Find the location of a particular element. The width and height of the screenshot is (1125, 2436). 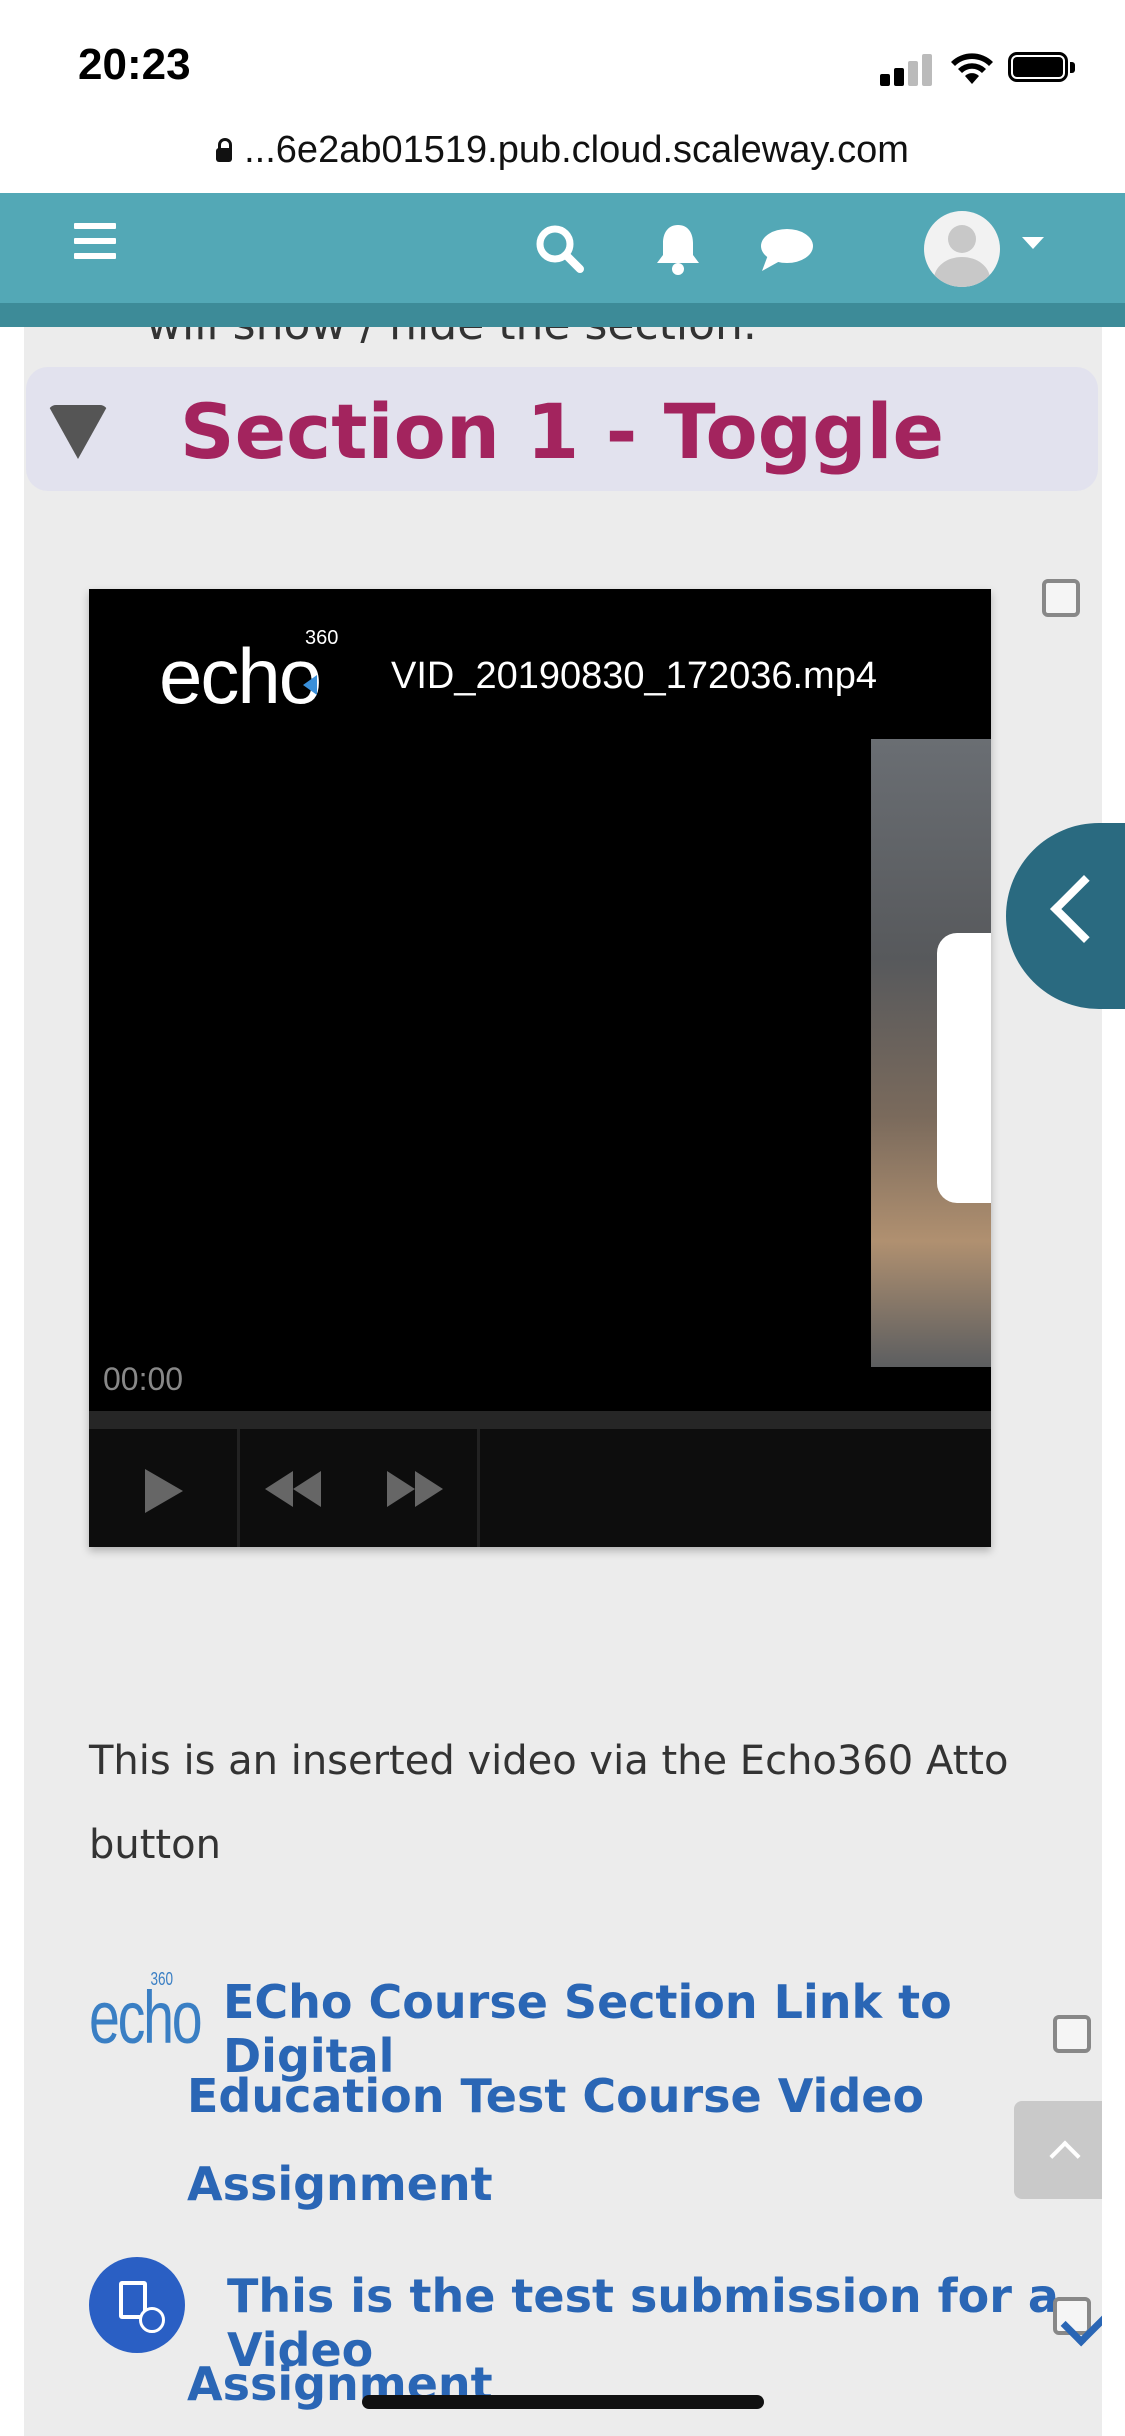

play-icon is located at coordinates (164, 1491).